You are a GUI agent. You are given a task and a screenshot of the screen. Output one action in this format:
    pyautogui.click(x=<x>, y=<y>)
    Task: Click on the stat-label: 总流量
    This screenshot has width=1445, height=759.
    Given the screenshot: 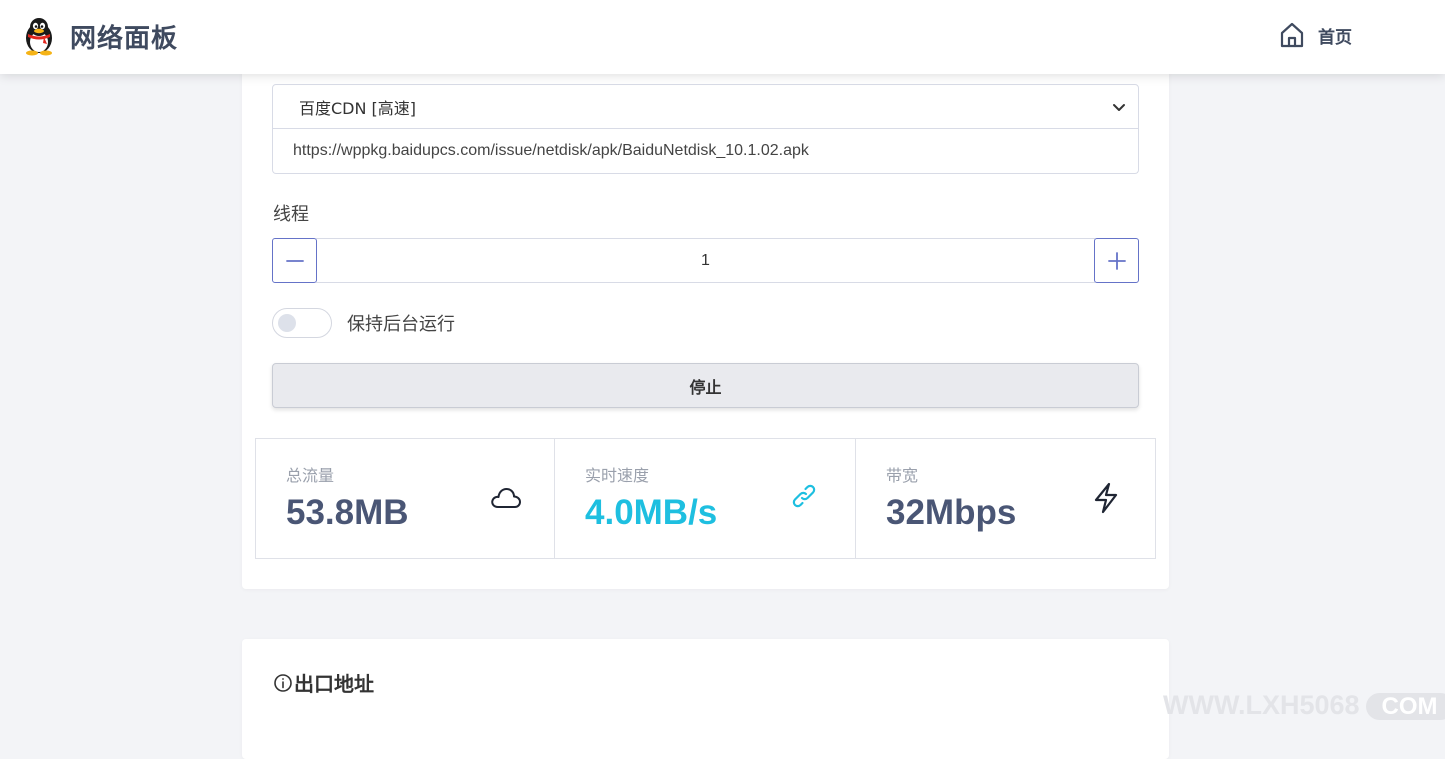 What is the action you would take?
    pyautogui.click(x=310, y=475)
    